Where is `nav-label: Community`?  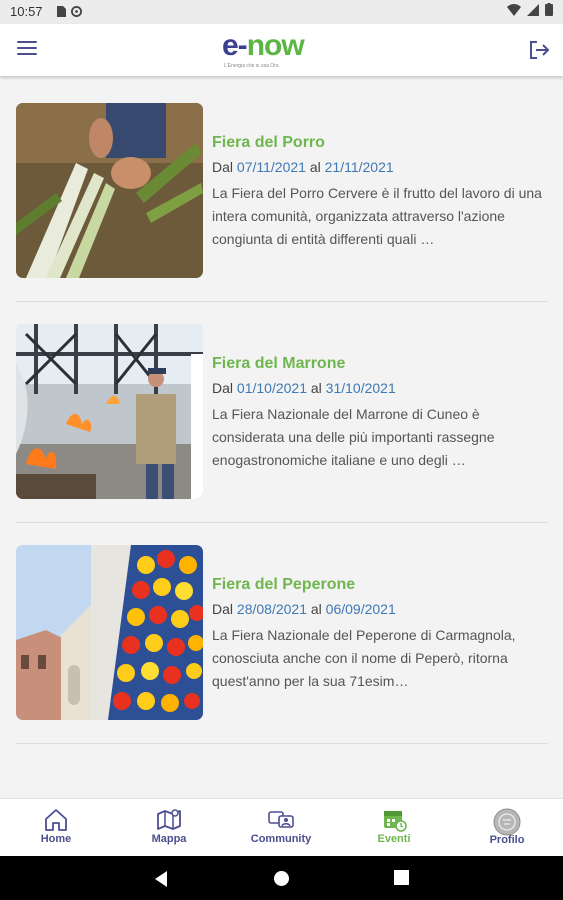 nav-label: Community is located at coordinates (281, 839).